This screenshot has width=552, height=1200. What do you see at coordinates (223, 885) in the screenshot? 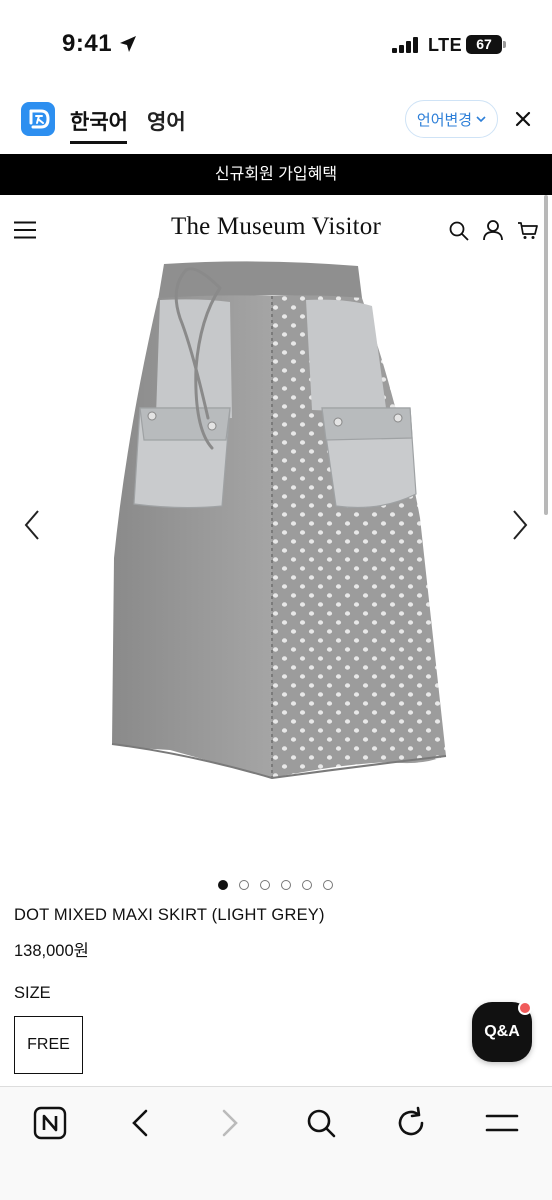
I see `gallery-dot-active` at bounding box center [223, 885].